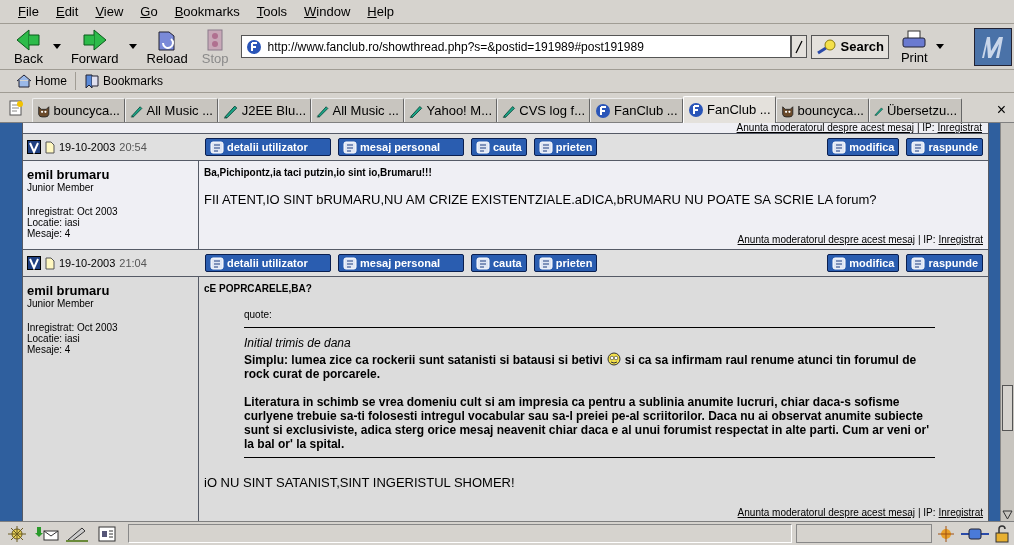 The width and height of the screenshot is (1014, 545). What do you see at coordinates (149, 11) in the screenshot?
I see `menu-item: Go` at bounding box center [149, 11].